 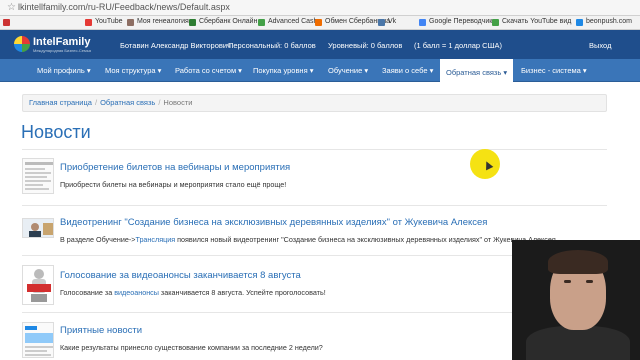 What do you see at coordinates (6, 22) in the screenshot?
I see `apps-icon` at bounding box center [6, 22].